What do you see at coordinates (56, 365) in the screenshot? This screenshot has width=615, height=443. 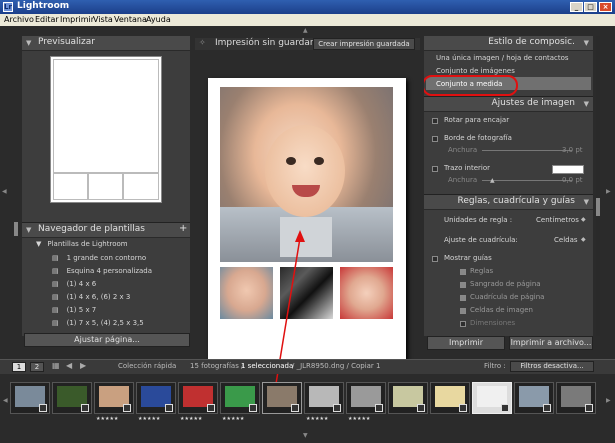 I see `grid-view-icon: ▦` at bounding box center [56, 365].